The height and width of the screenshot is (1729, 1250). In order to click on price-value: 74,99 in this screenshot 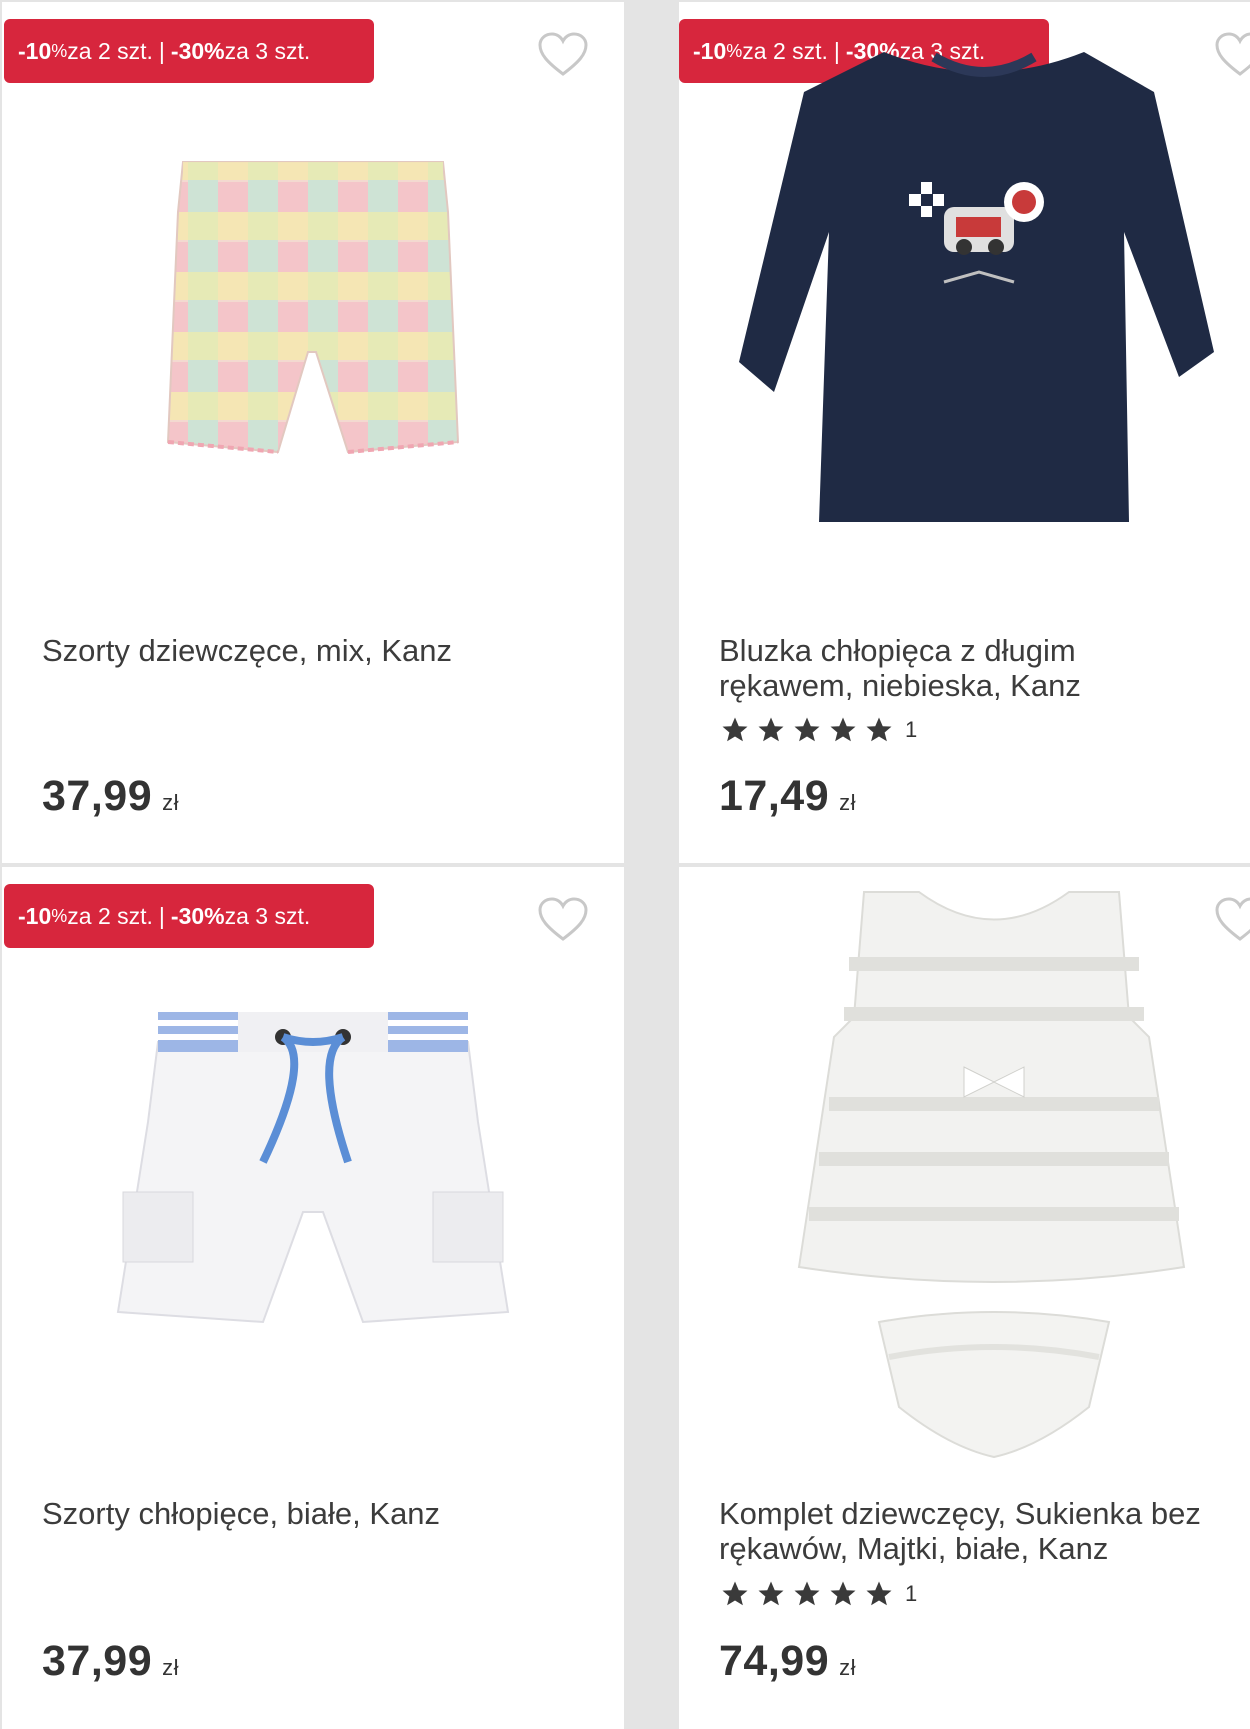, I will do `click(774, 1661)`.